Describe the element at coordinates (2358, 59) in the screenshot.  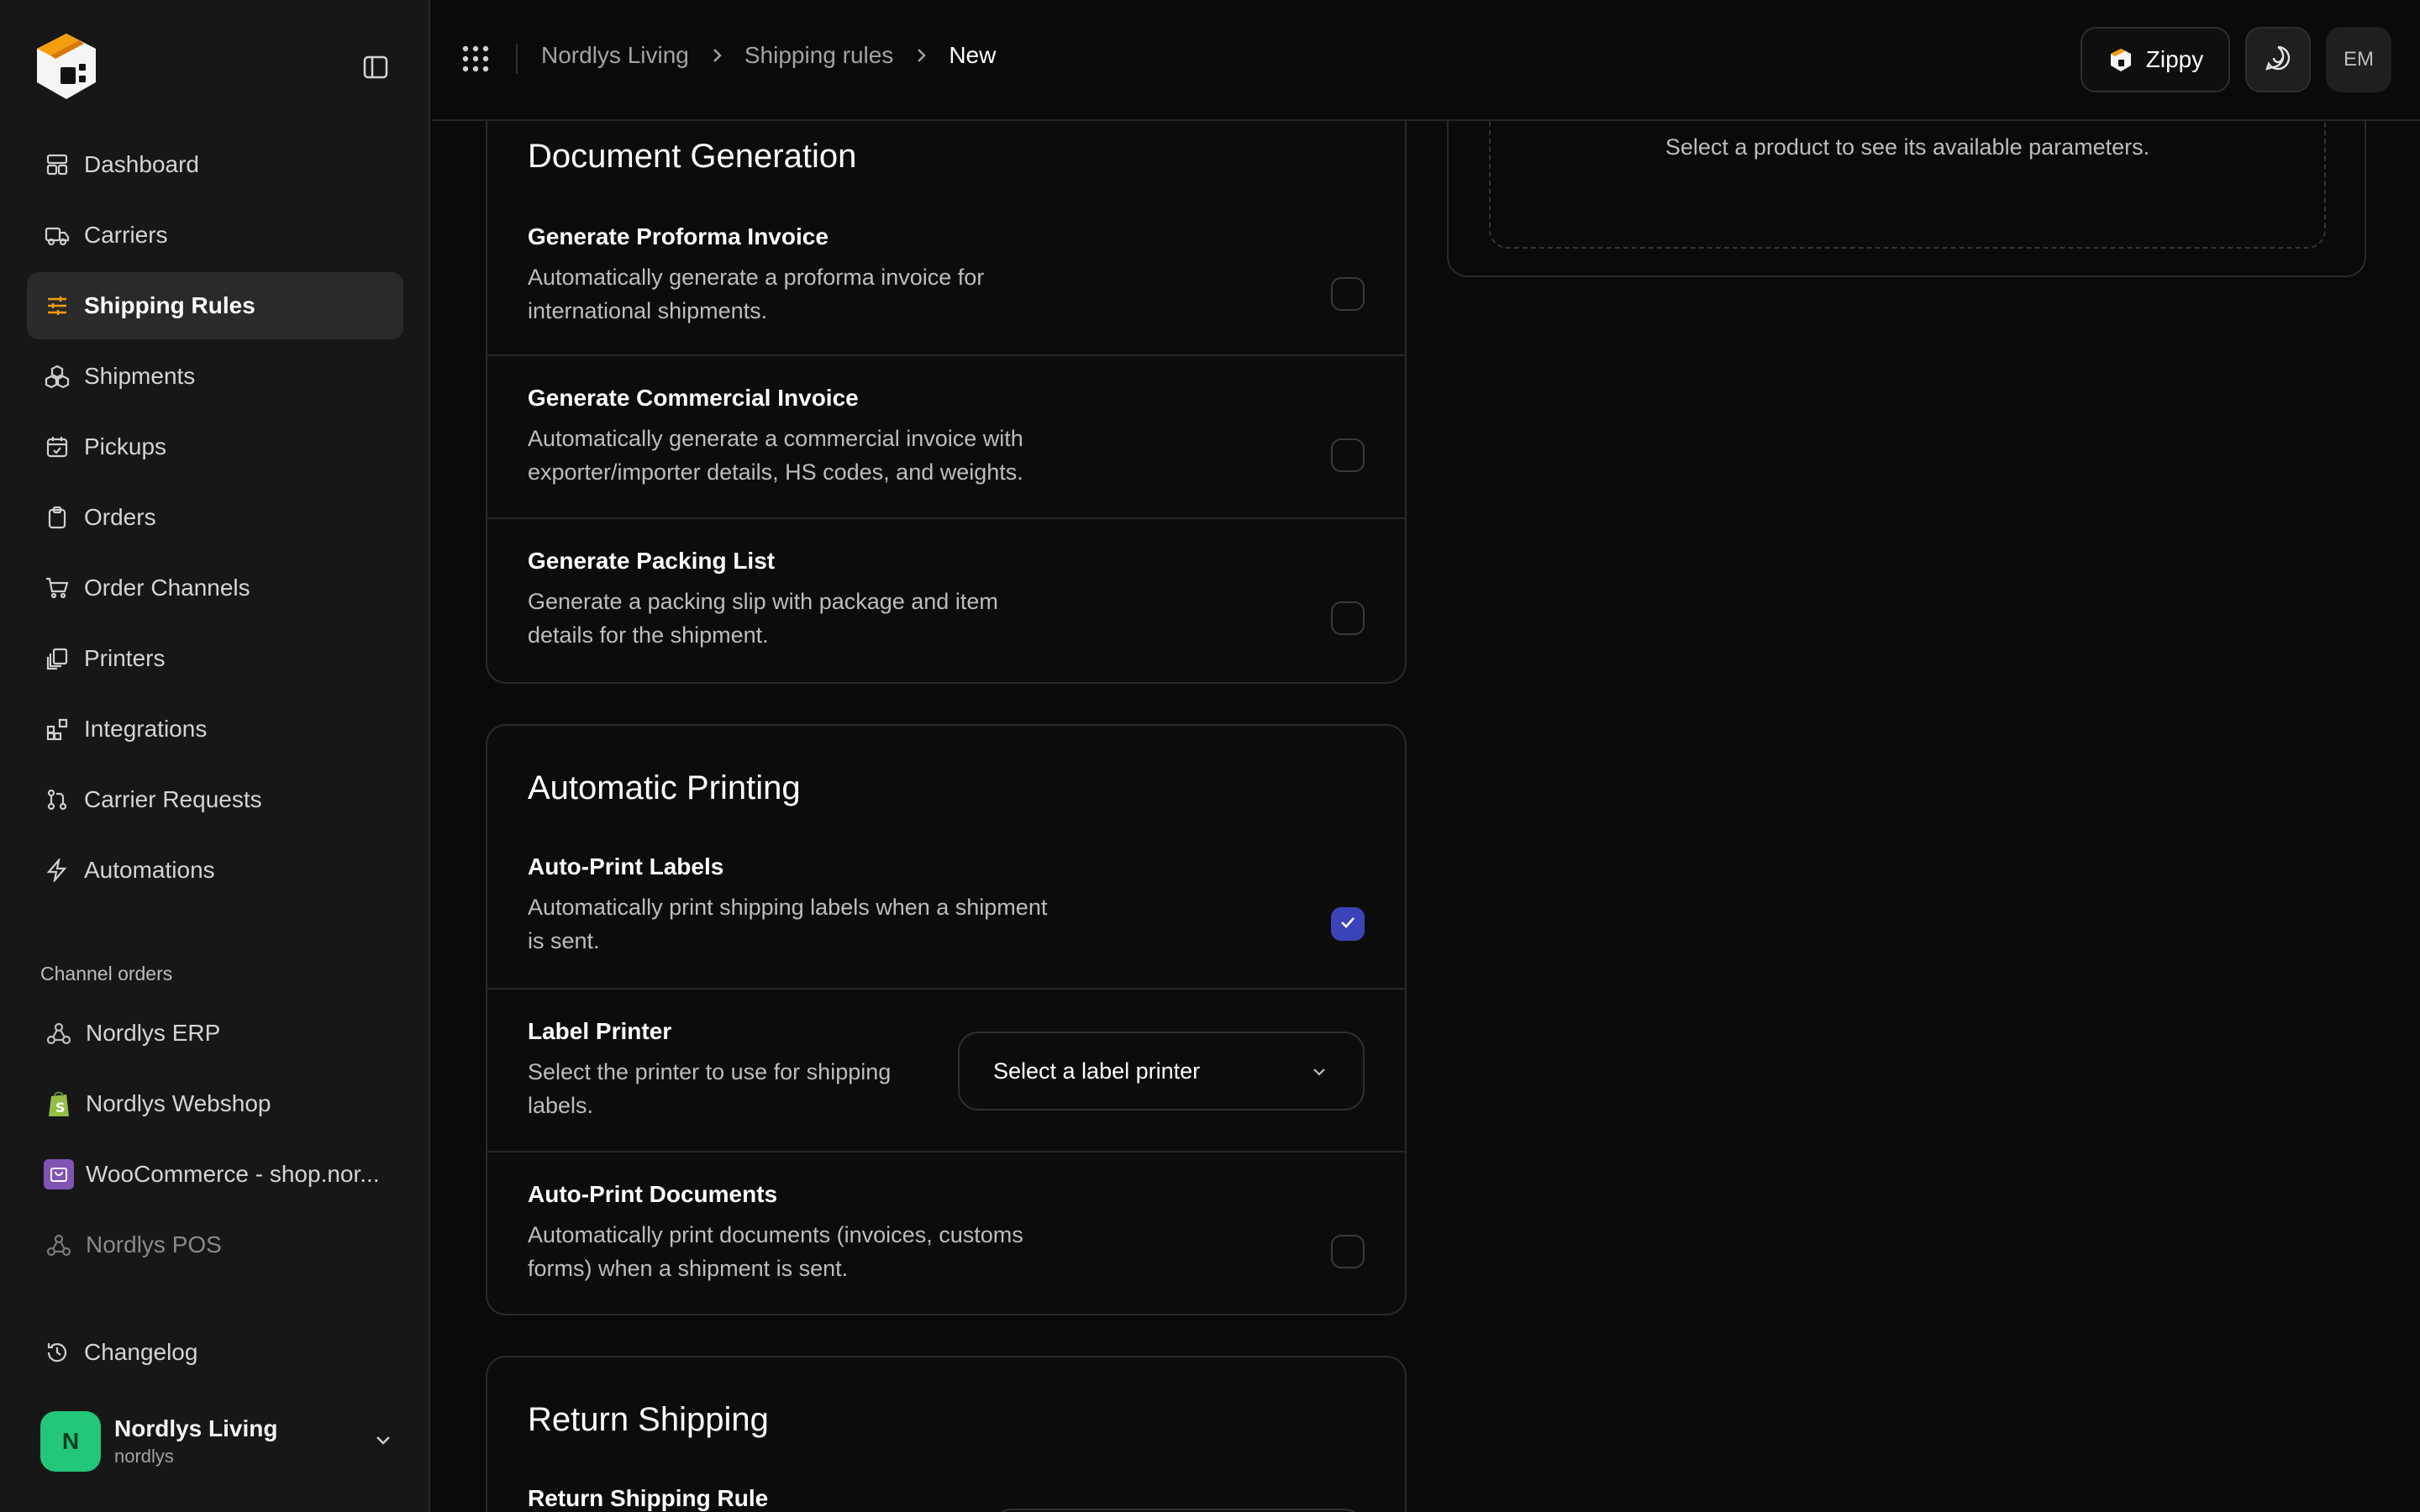
I see `user-menu-button: EM` at that location.